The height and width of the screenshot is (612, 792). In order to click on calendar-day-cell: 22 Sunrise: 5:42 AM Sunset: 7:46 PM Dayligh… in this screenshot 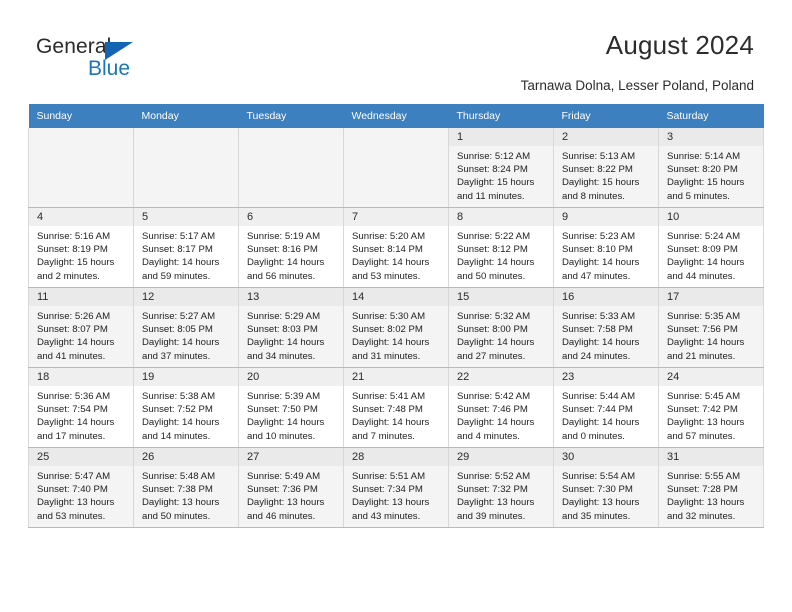, I will do `click(501, 407)`.